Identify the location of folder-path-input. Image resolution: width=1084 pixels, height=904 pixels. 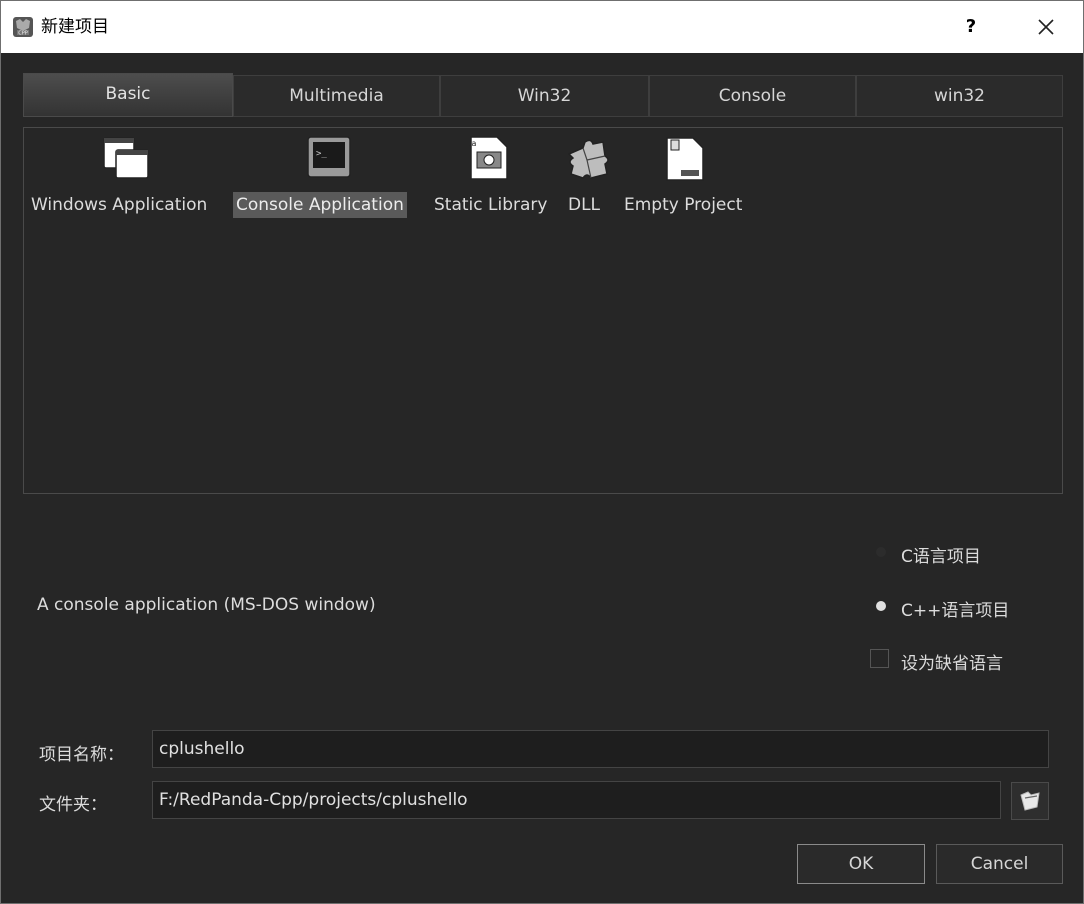
(576, 800).